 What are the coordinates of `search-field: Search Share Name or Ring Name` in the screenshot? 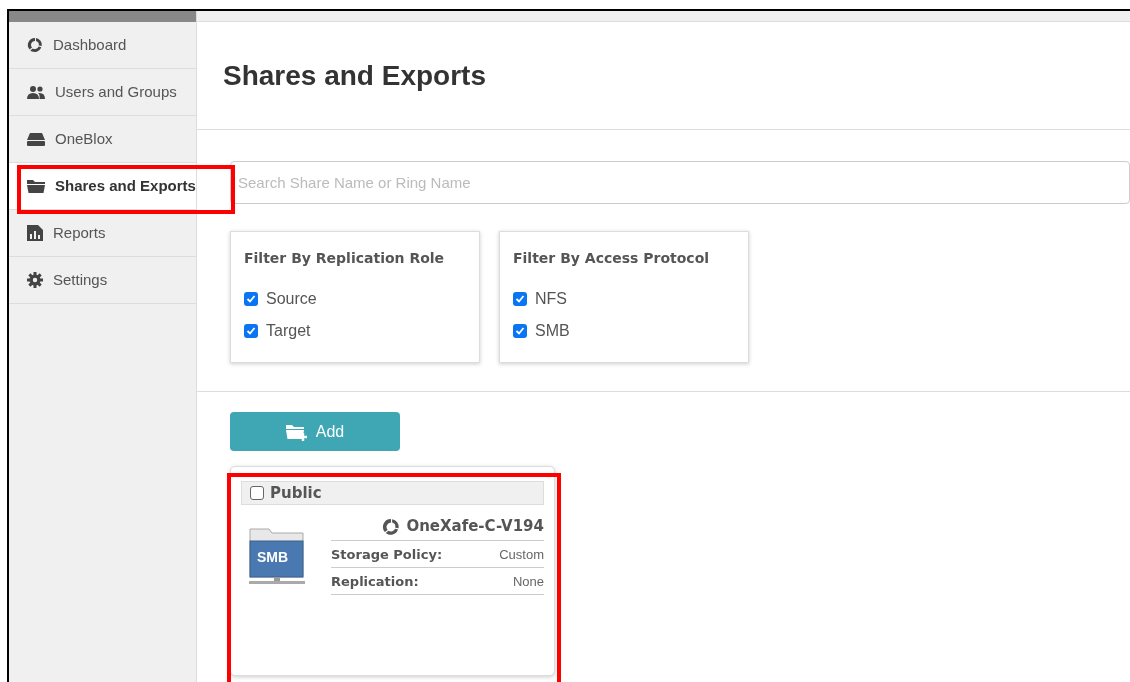 It's located at (680, 182).